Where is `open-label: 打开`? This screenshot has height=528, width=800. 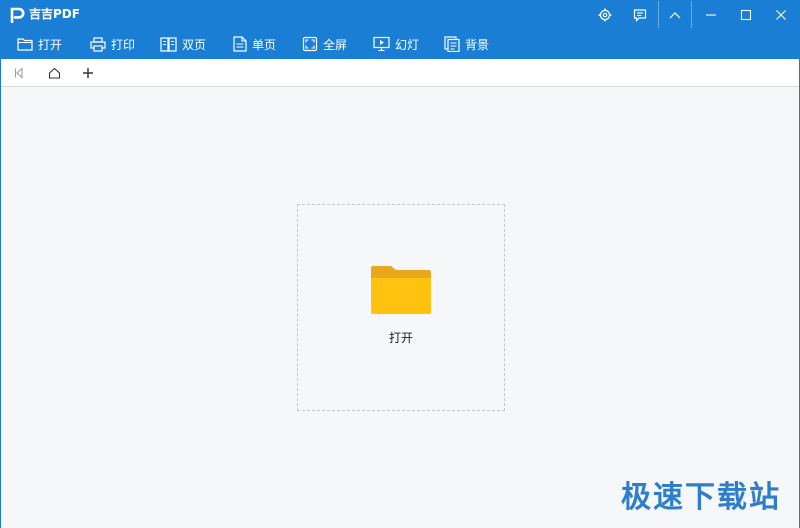 open-label: 打开 is located at coordinates (50, 44).